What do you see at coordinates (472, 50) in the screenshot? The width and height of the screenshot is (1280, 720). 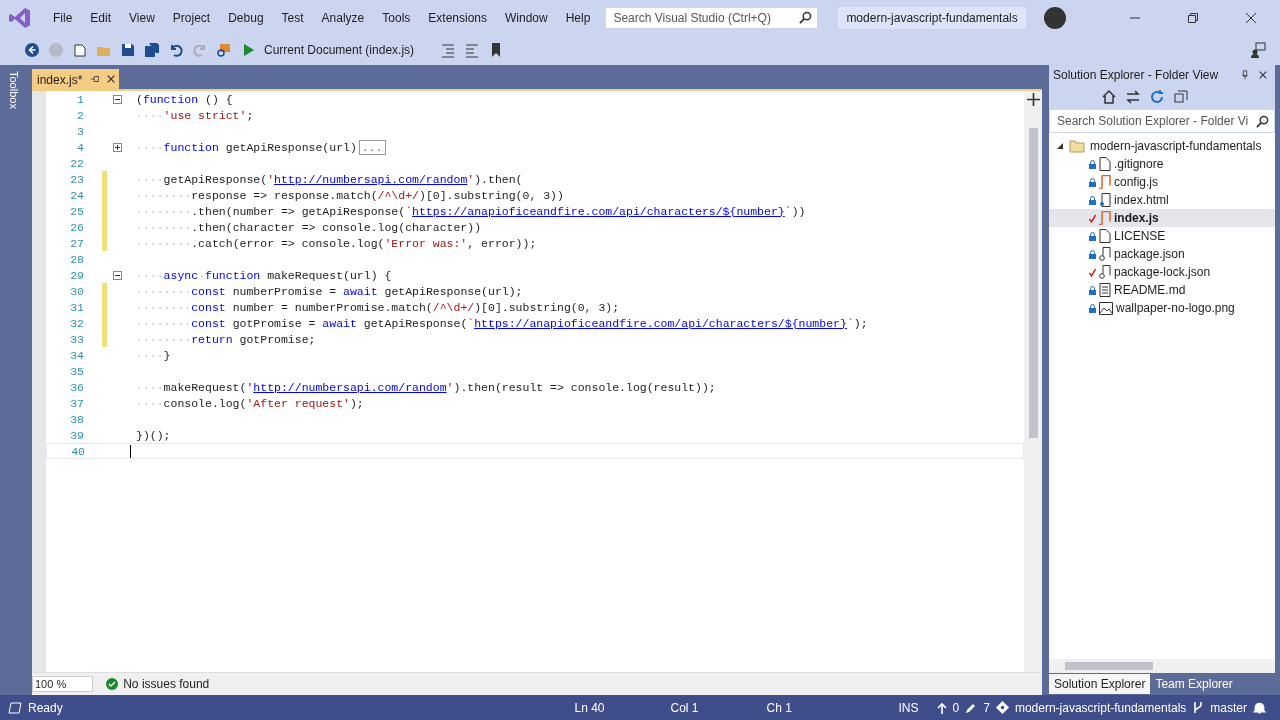 I see `outdent-icon` at bounding box center [472, 50].